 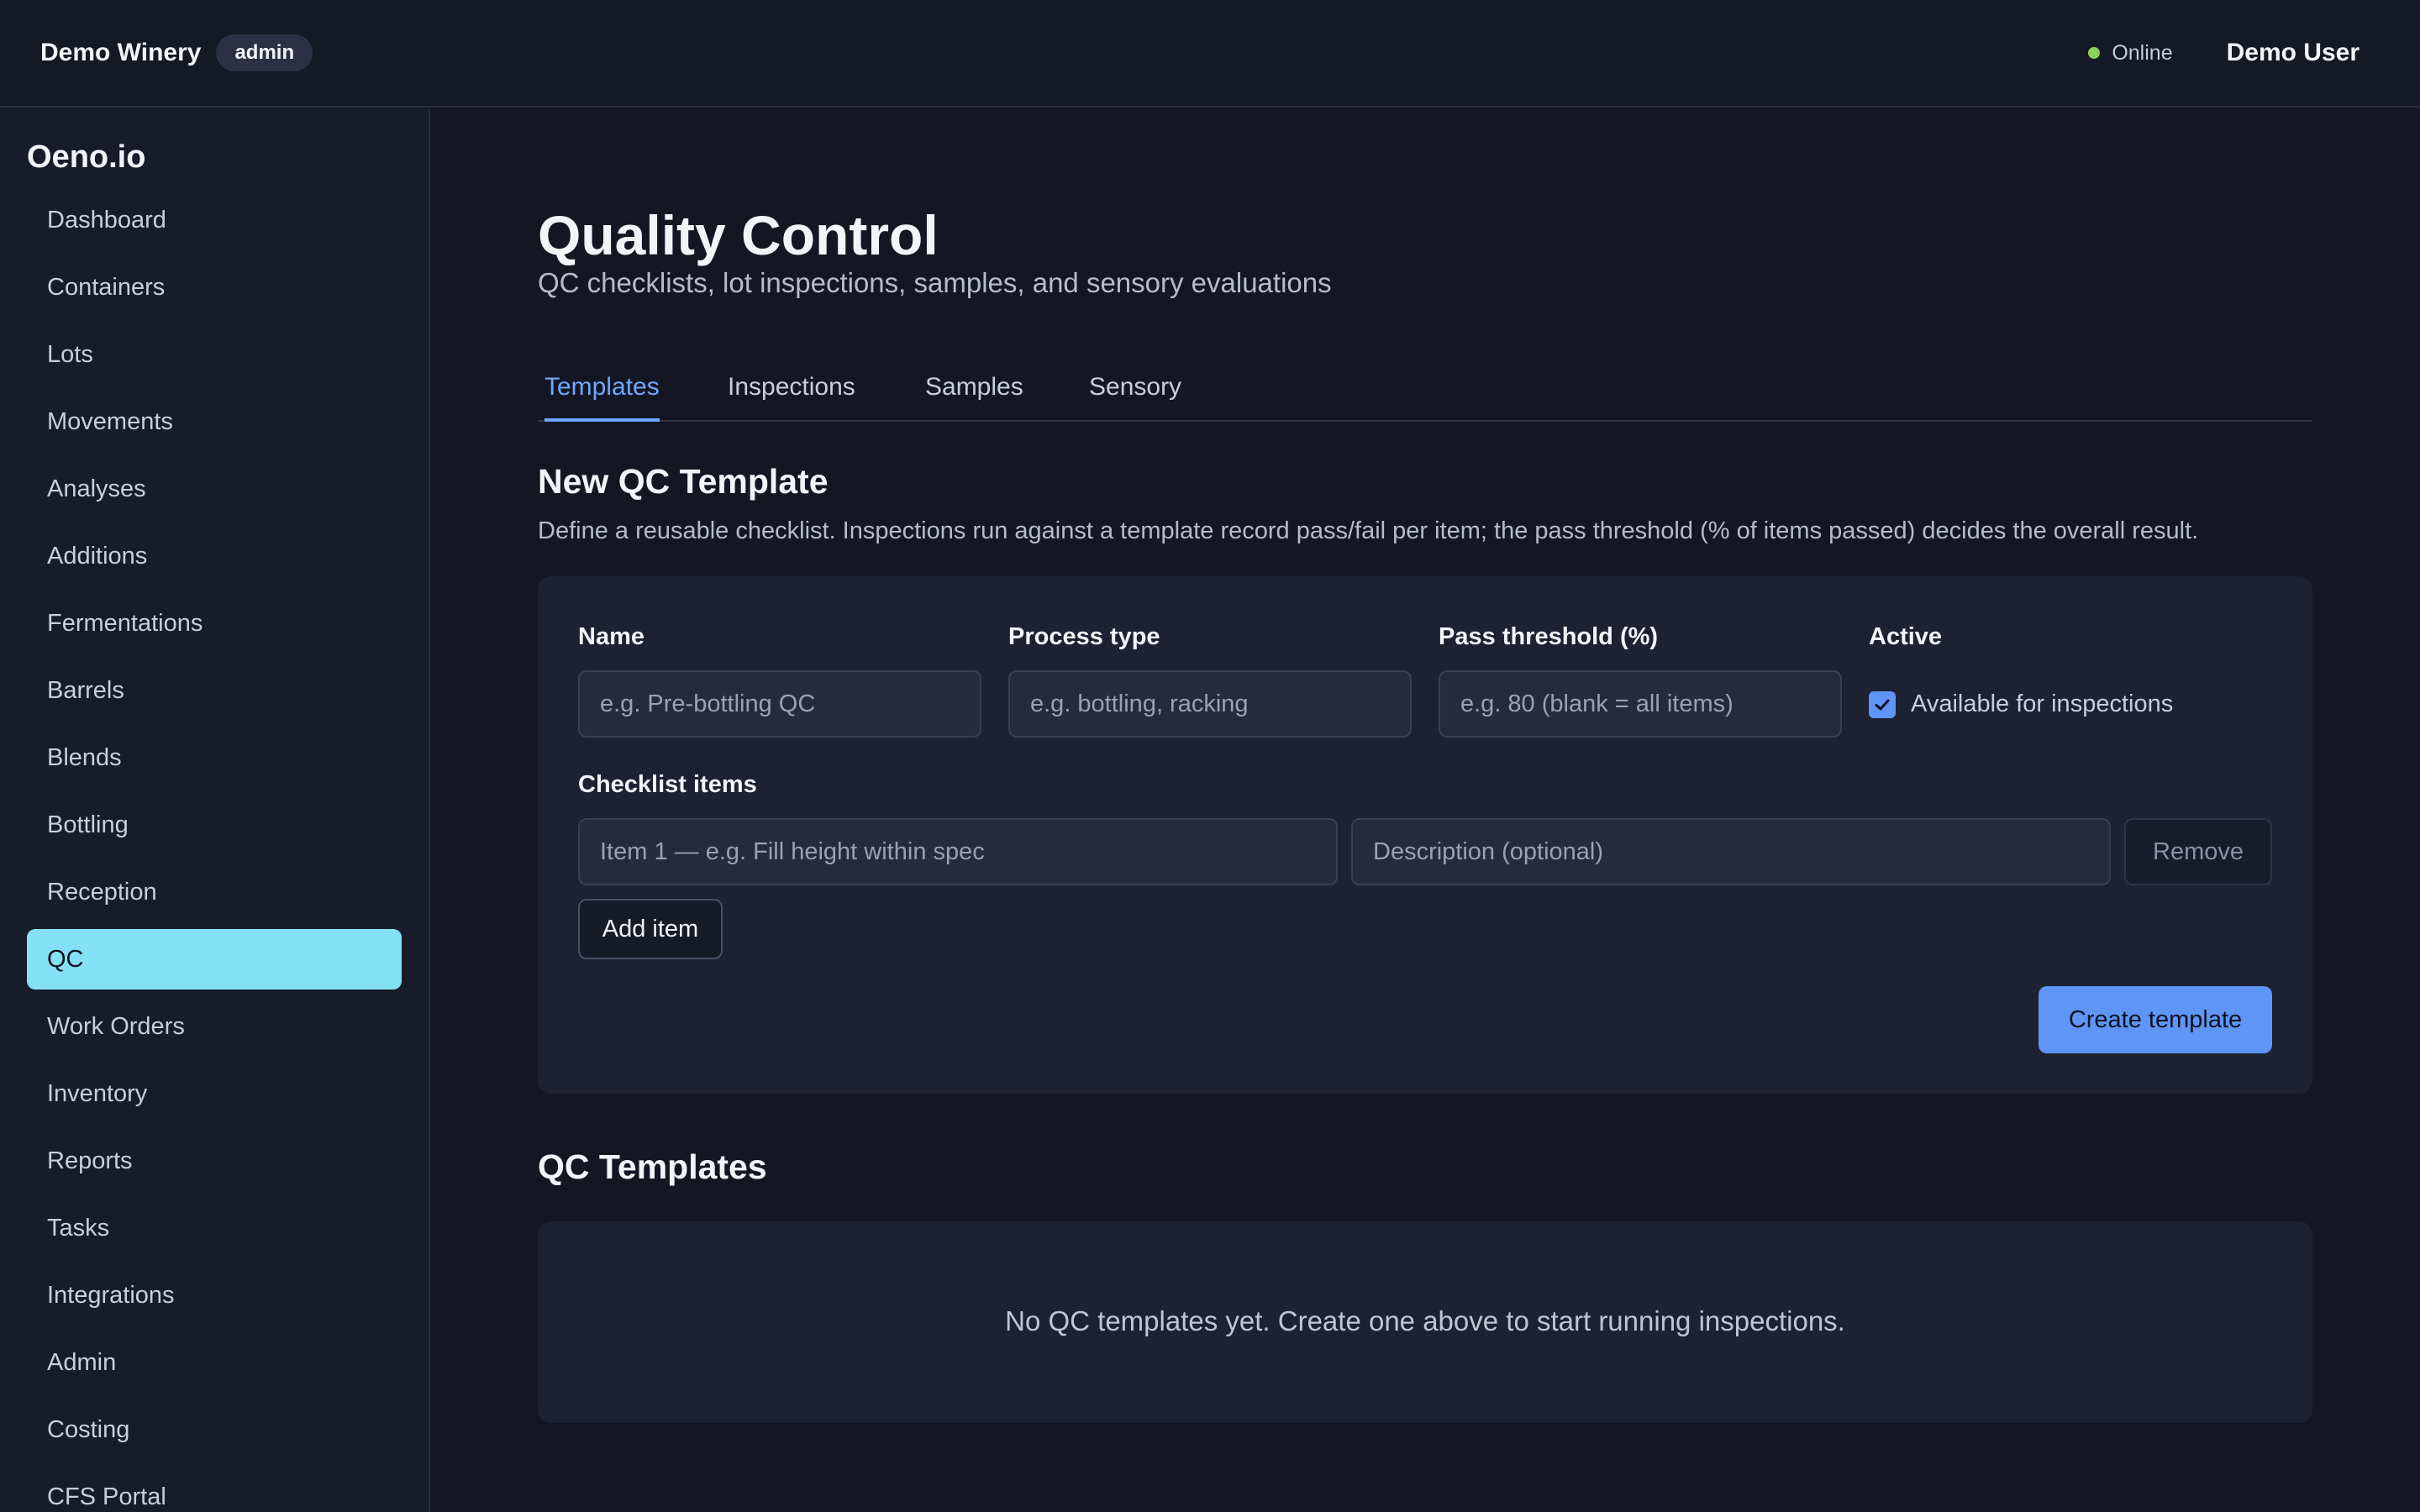 I want to click on active-checkbox, so click(x=1882, y=704).